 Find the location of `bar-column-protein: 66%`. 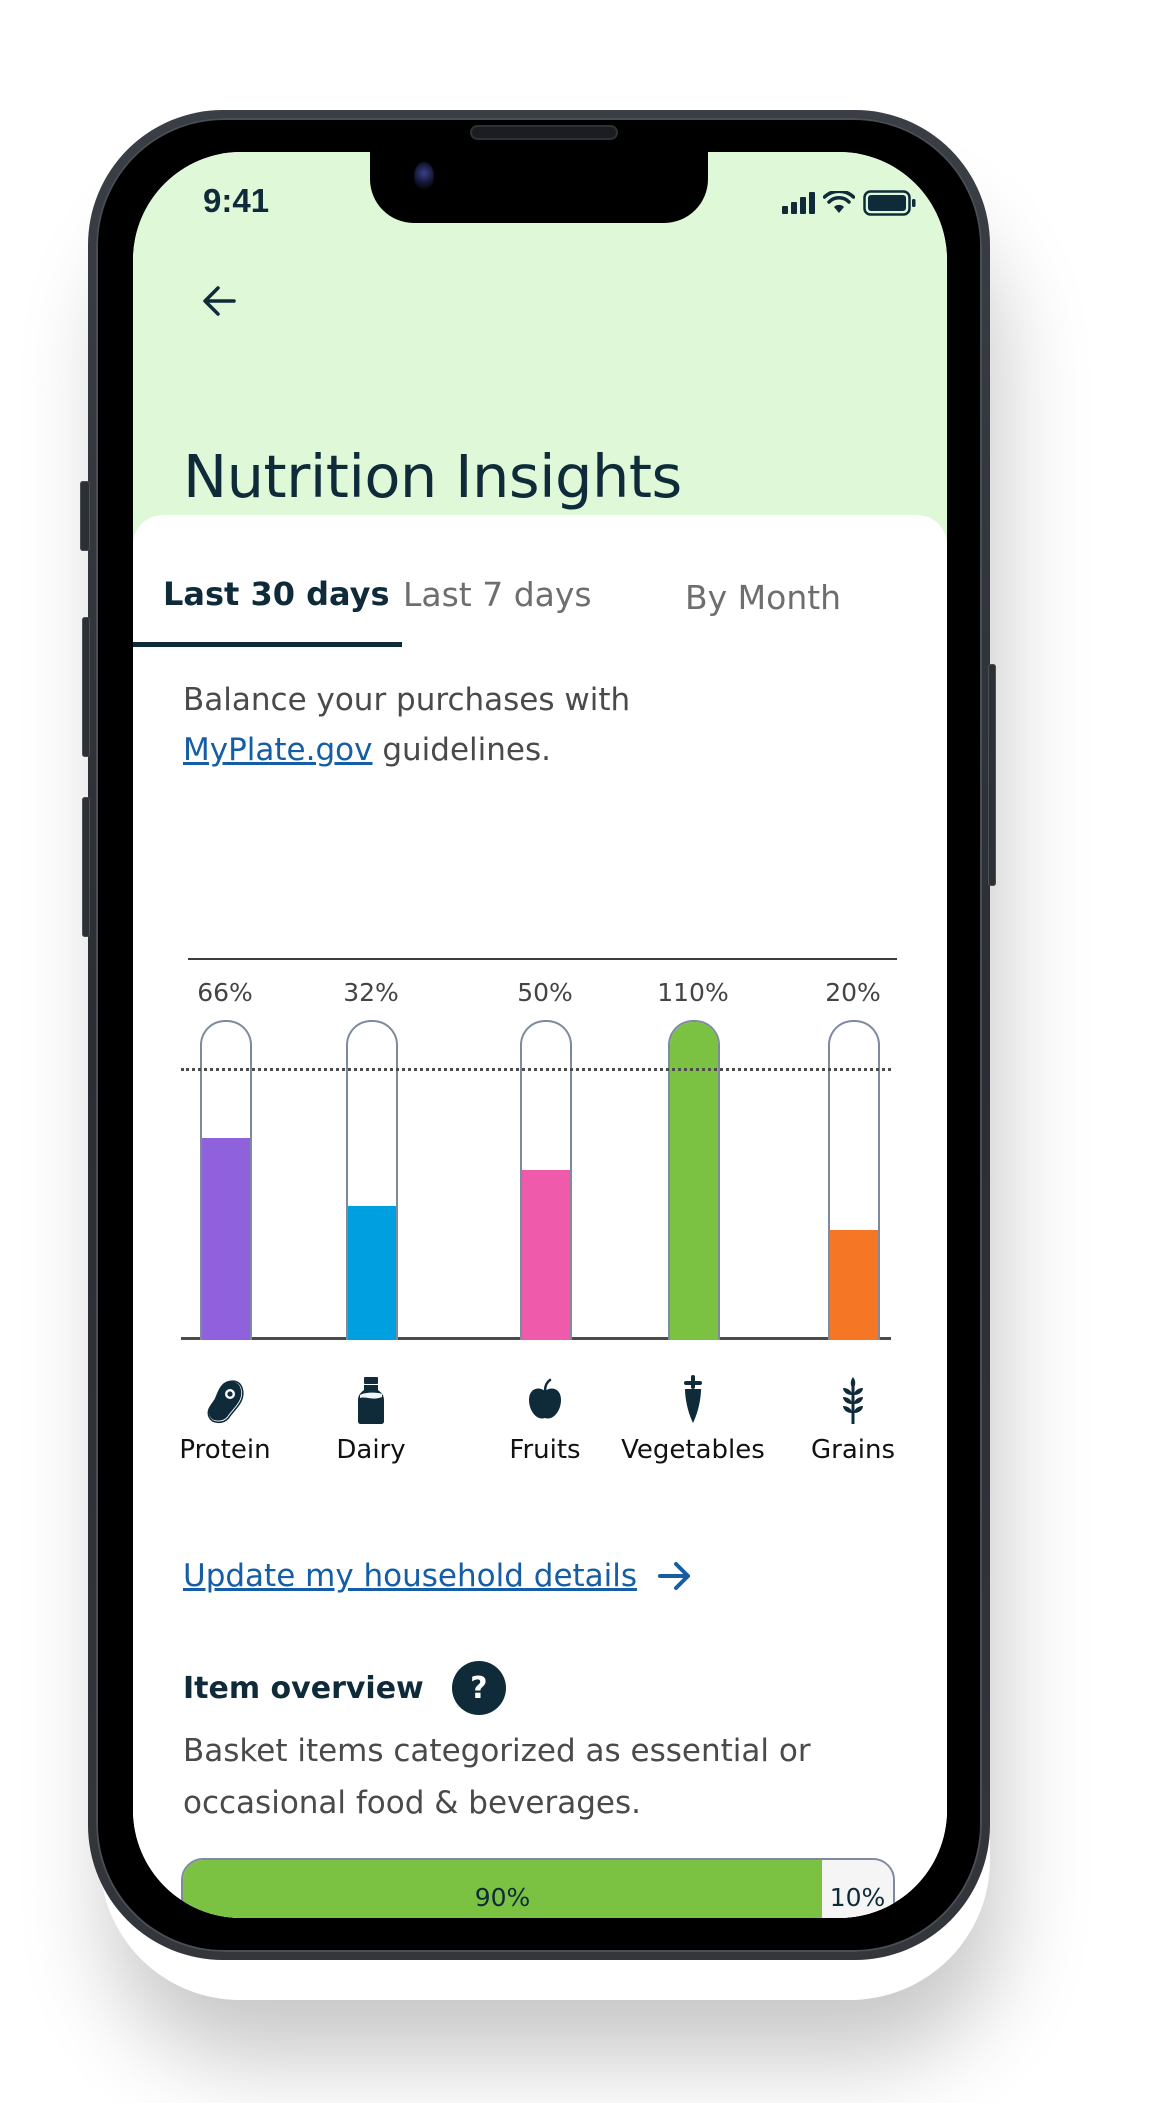

bar-column-protein: 66% is located at coordinates (225, 1150).